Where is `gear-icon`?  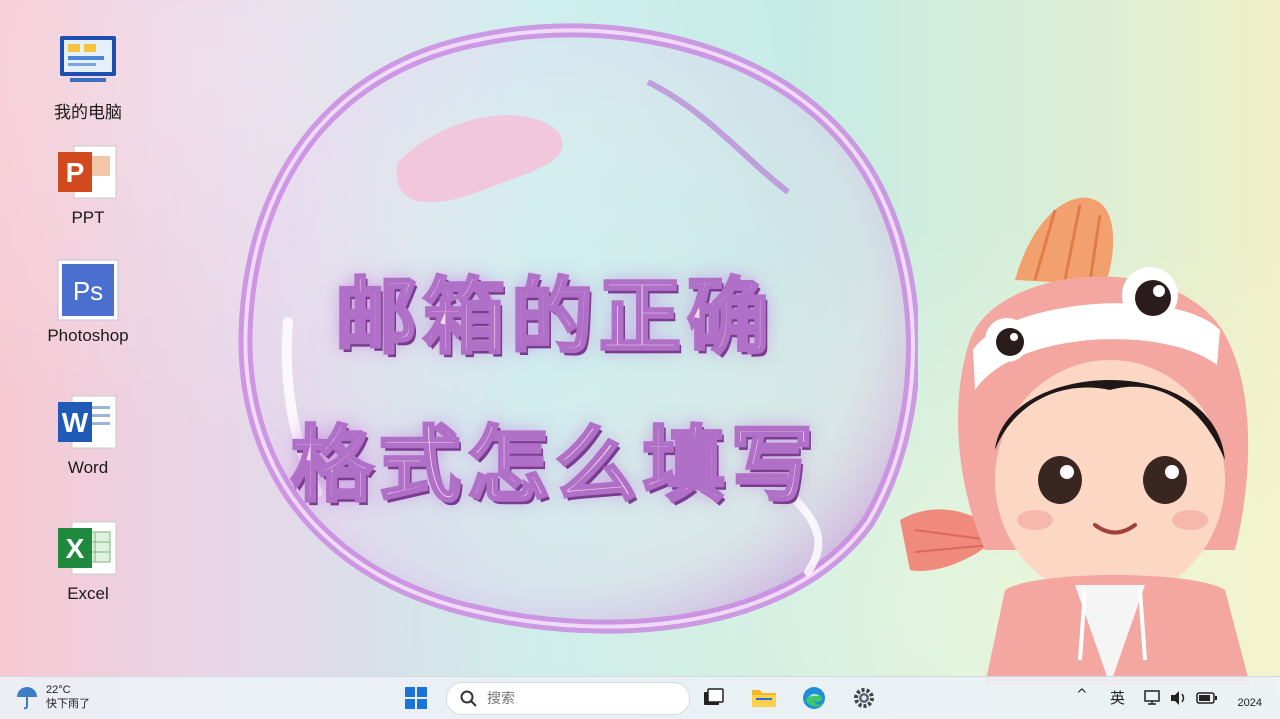 gear-icon is located at coordinates (864, 698).